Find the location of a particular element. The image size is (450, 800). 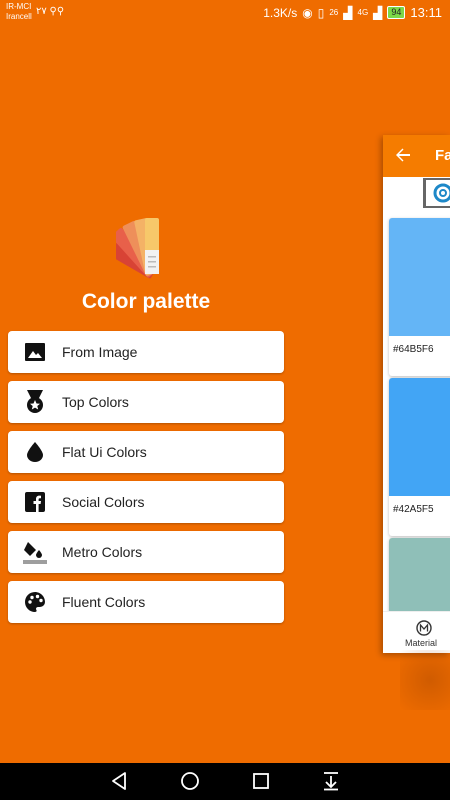

home-icon is located at coordinates (190, 783).